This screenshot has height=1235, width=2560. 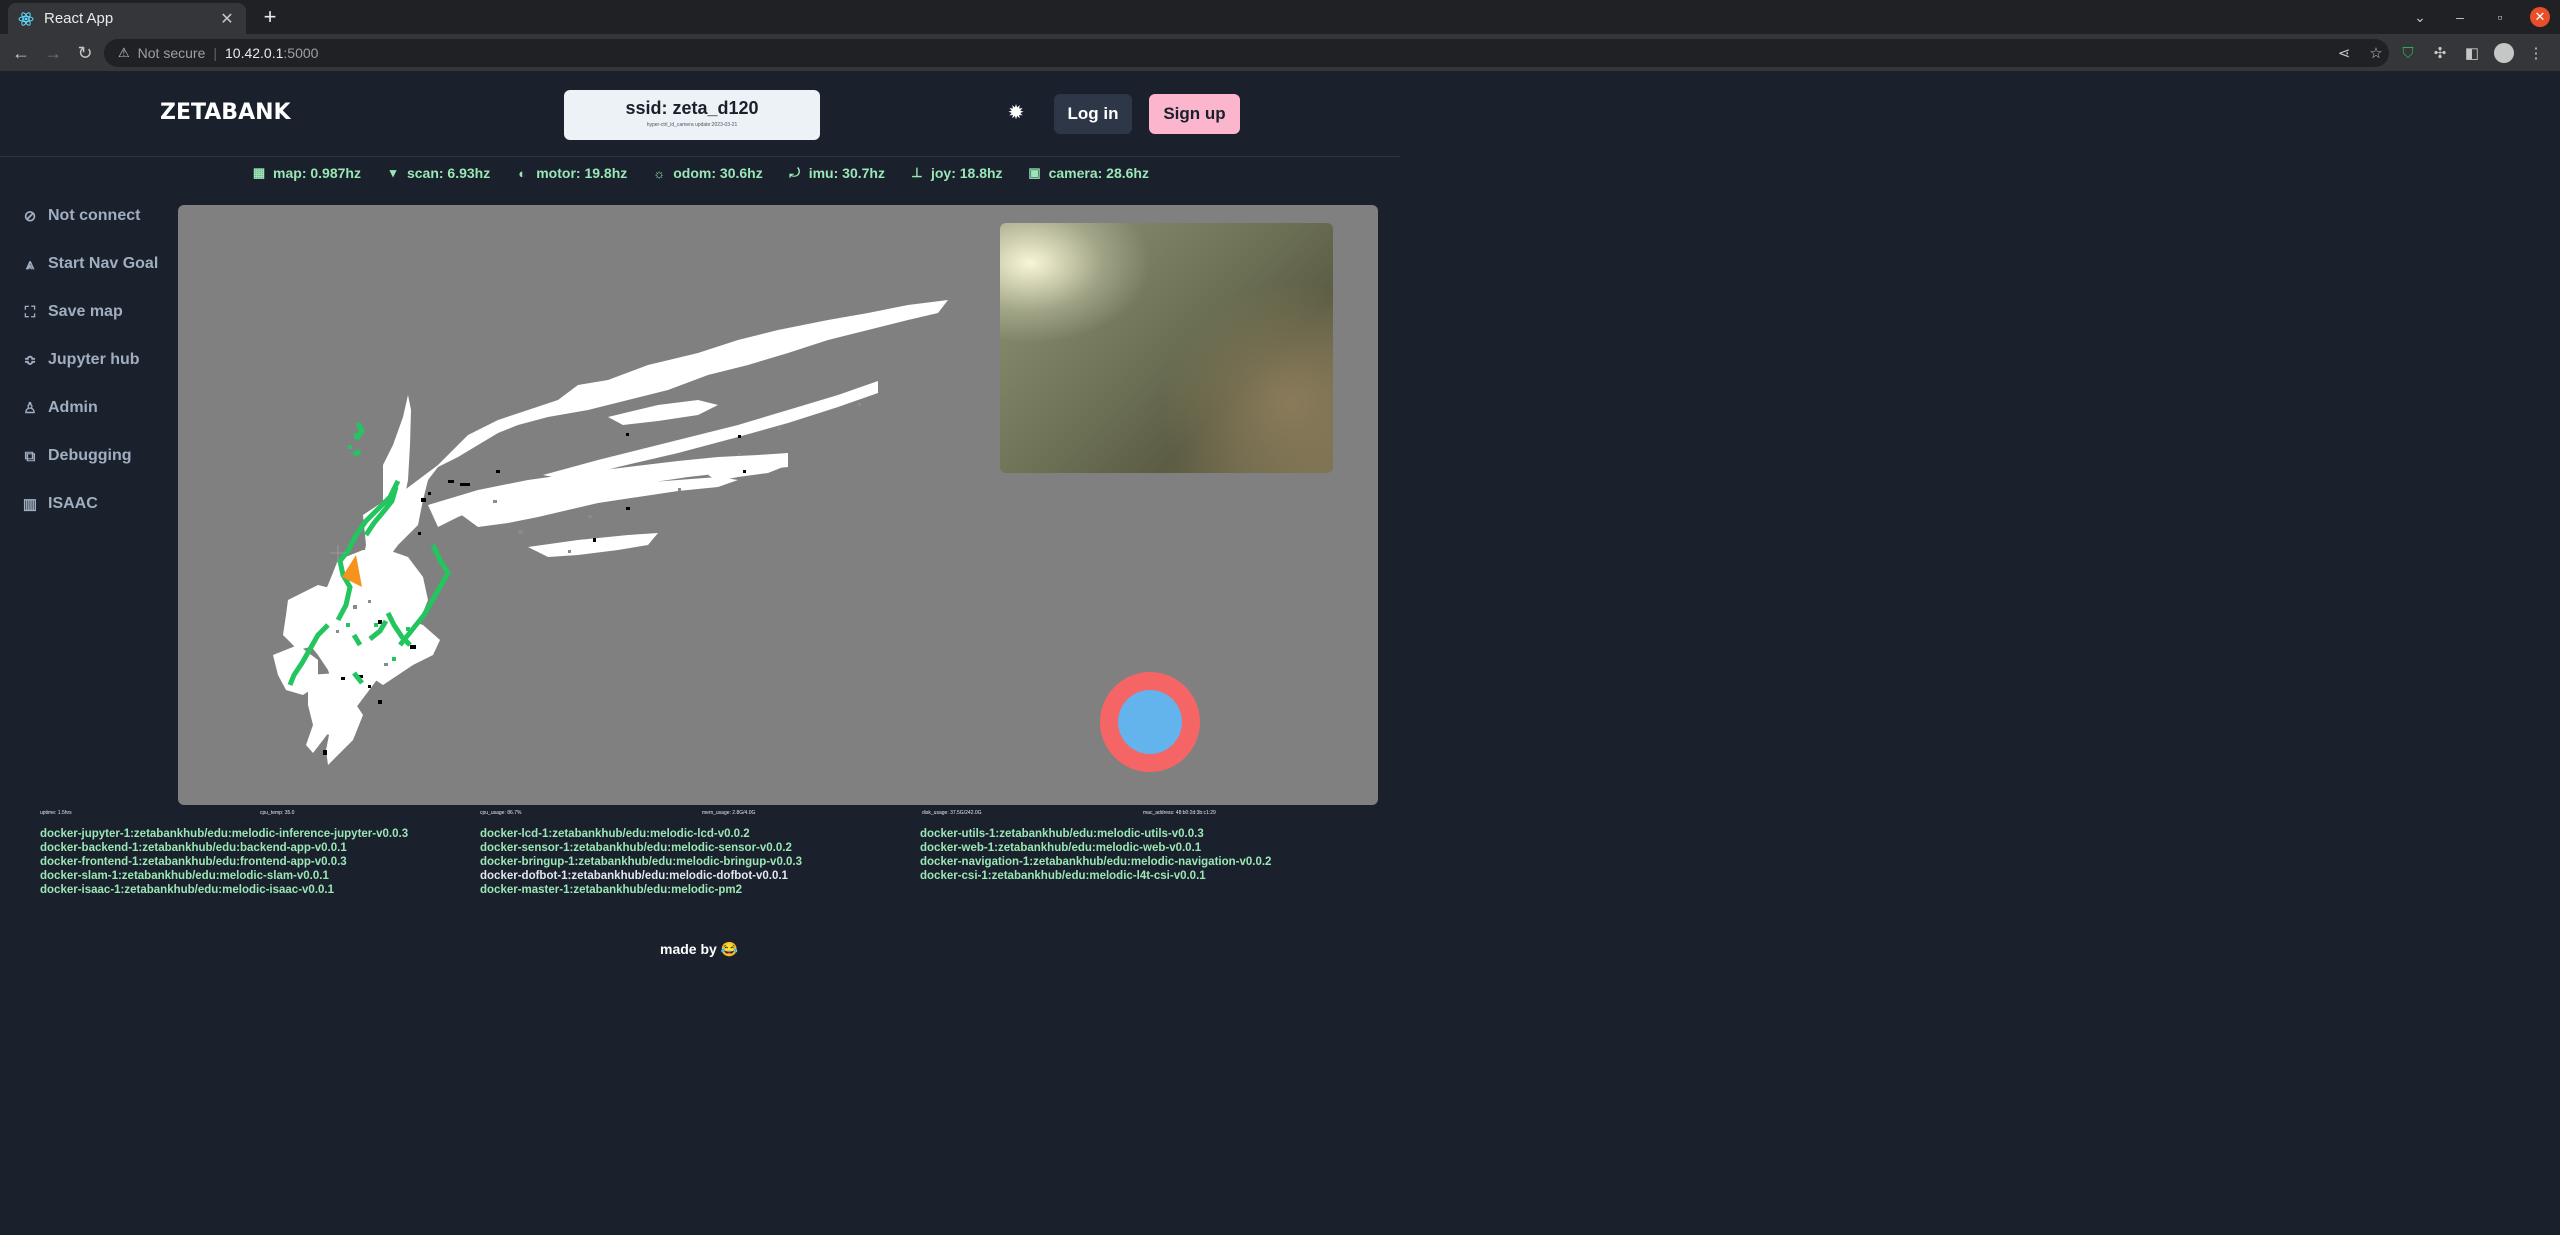 I want to click on side-panel-icon: ◧, so click(x=2472, y=53).